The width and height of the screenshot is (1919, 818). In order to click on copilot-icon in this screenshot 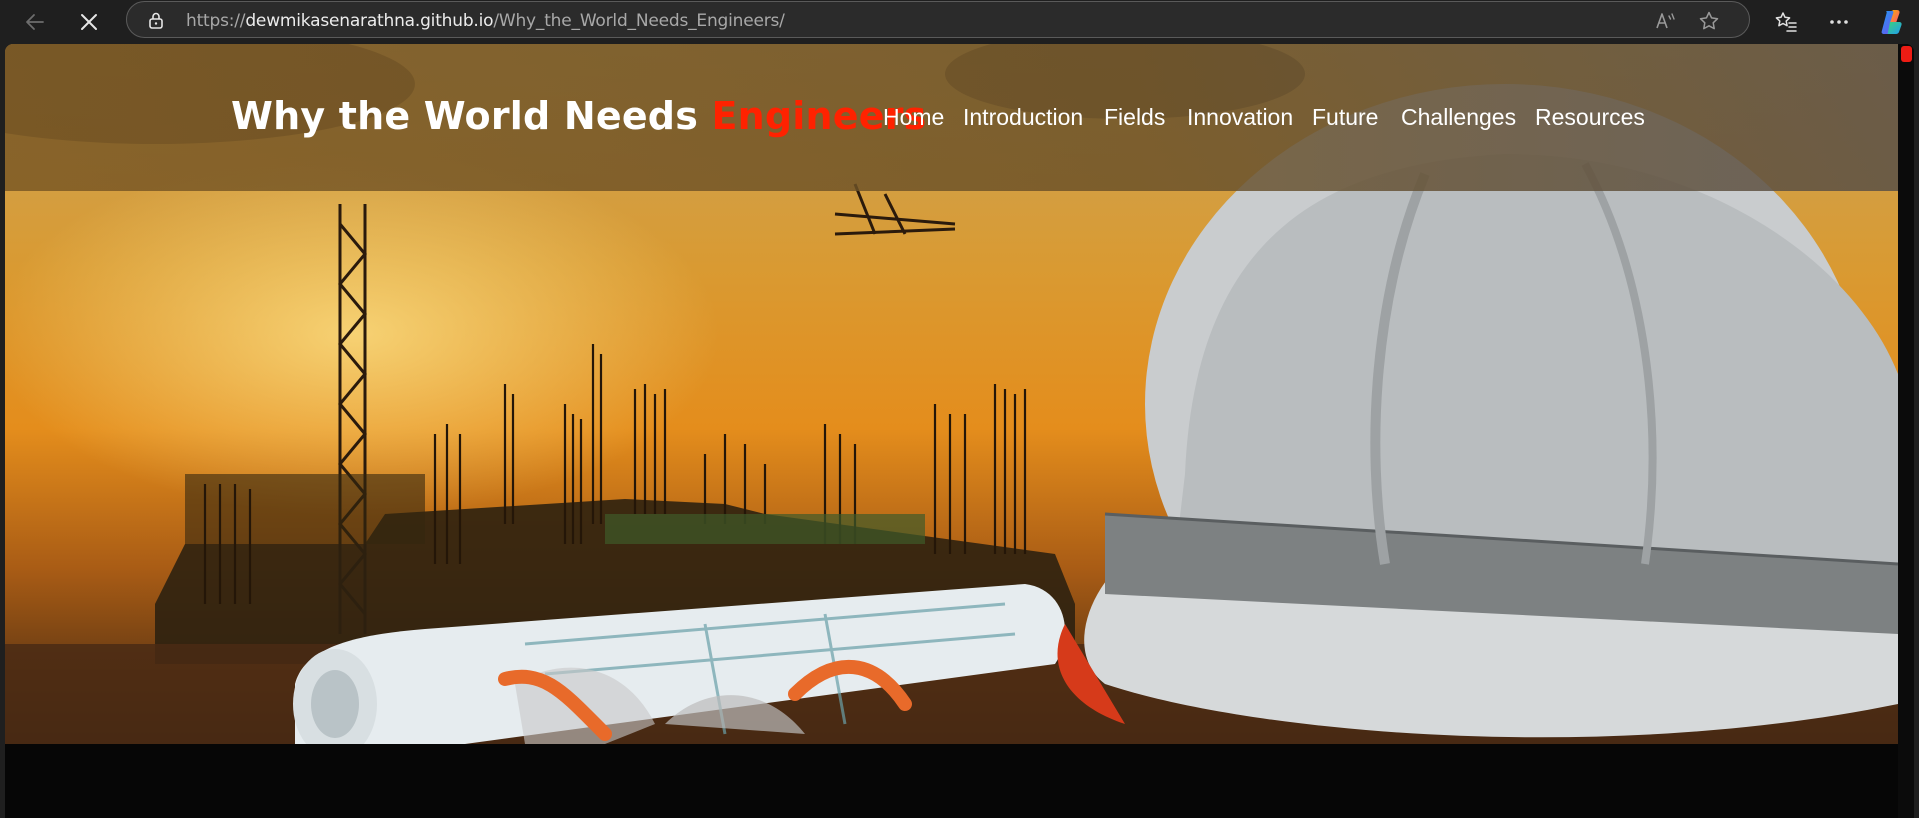, I will do `click(1891, 22)`.